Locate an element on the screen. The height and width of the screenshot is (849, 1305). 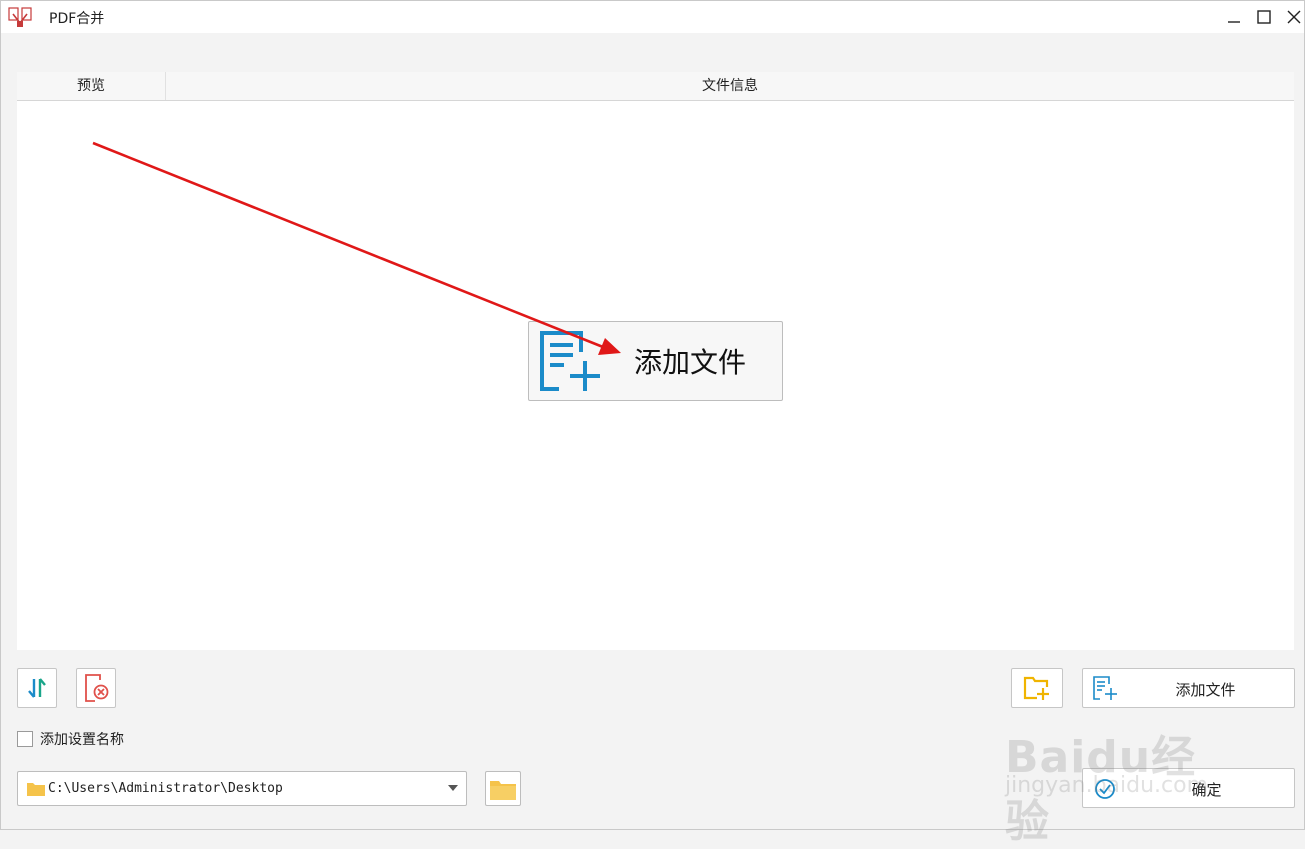
add-folder-button is located at coordinates (1037, 688).